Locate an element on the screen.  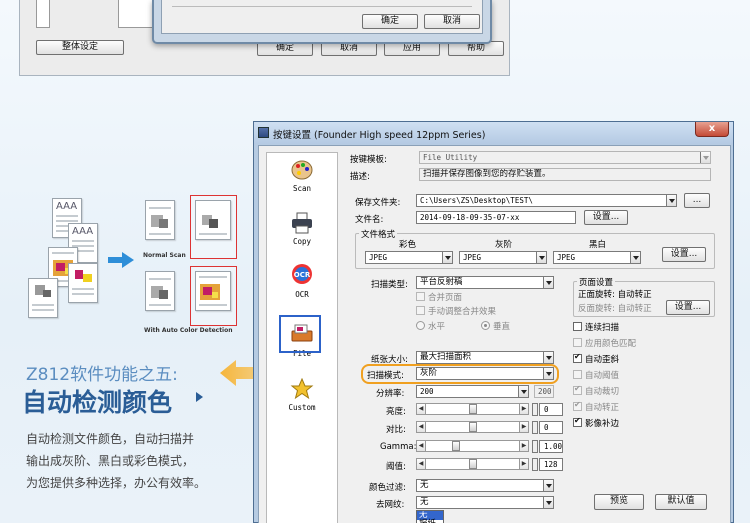
resolution-aux-field: 200 is located at coordinates (544, 391).